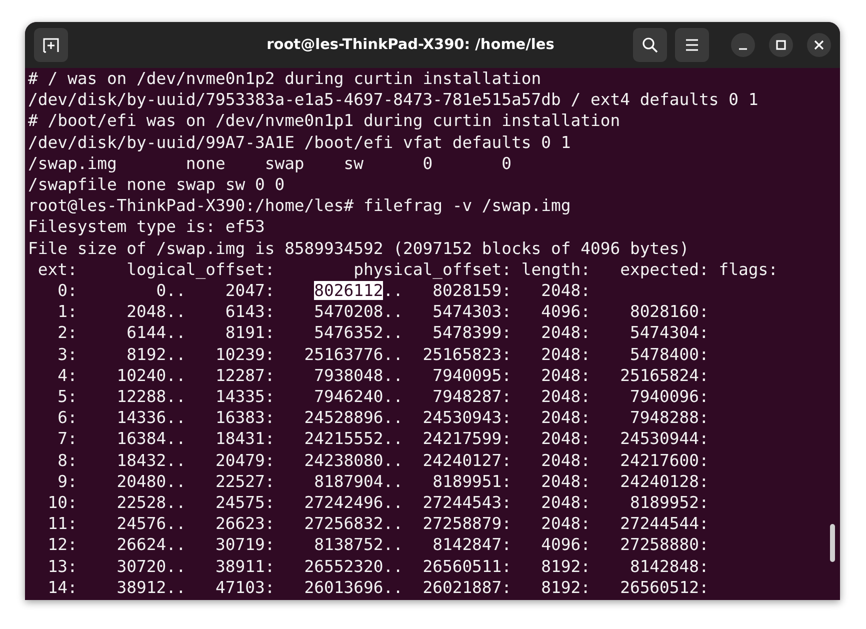  I want to click on terminal-line: 7: 16384.. 18431: 24215552.. 24217599: 2048: 24530944:, so click(383, 439).